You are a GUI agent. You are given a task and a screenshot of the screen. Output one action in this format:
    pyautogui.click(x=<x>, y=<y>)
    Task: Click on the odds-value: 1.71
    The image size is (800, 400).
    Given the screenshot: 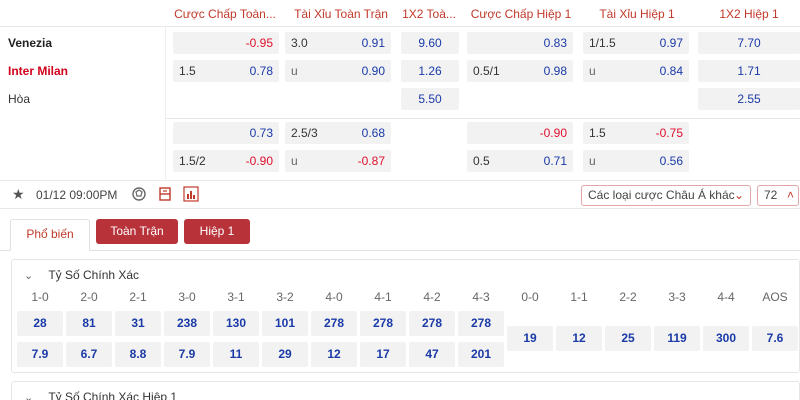 What is the action you would take?
    pyautogui.click(x=749, y=71)
    